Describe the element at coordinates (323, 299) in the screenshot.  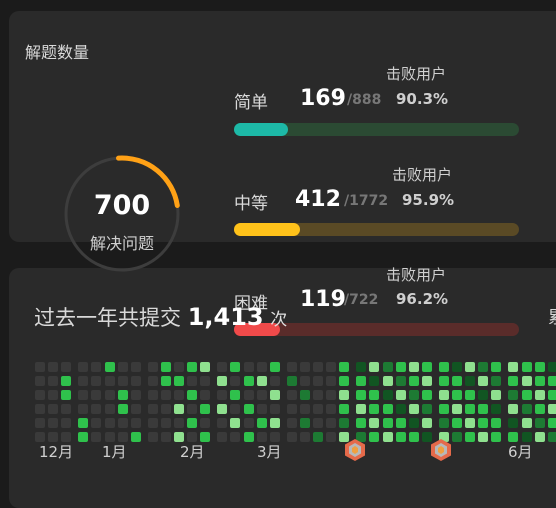
I see `difficulty-solved: 119` at that location.